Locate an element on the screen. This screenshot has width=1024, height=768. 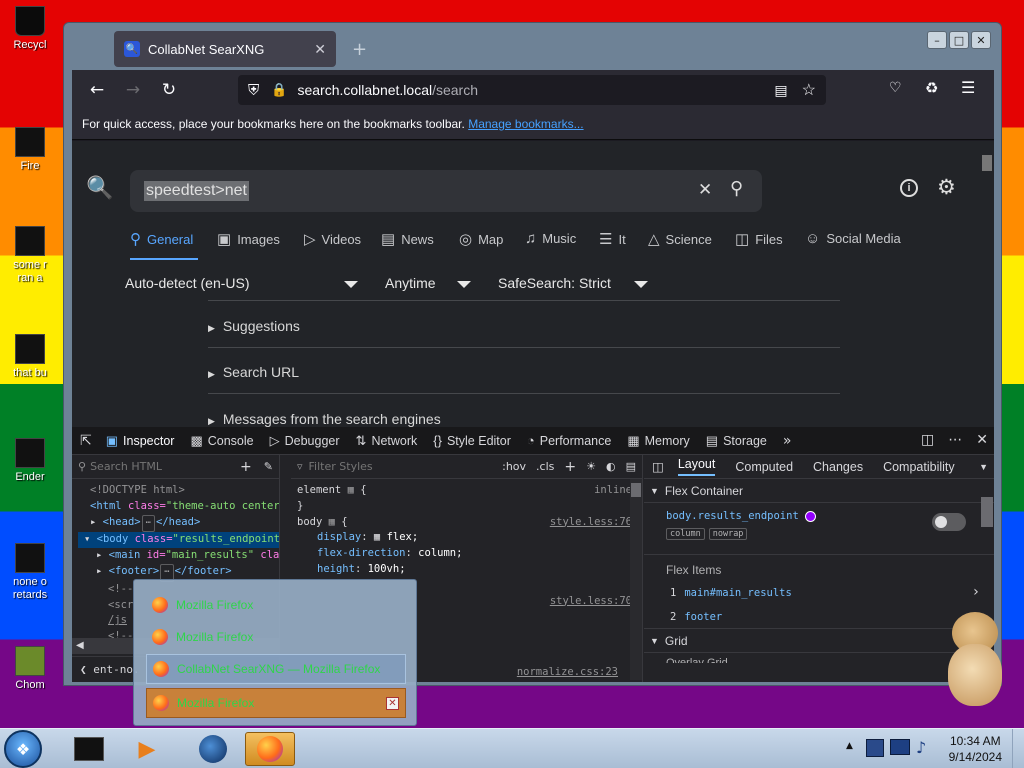
tab-performance: ◔ Performance is located at coordinates (569, 440).